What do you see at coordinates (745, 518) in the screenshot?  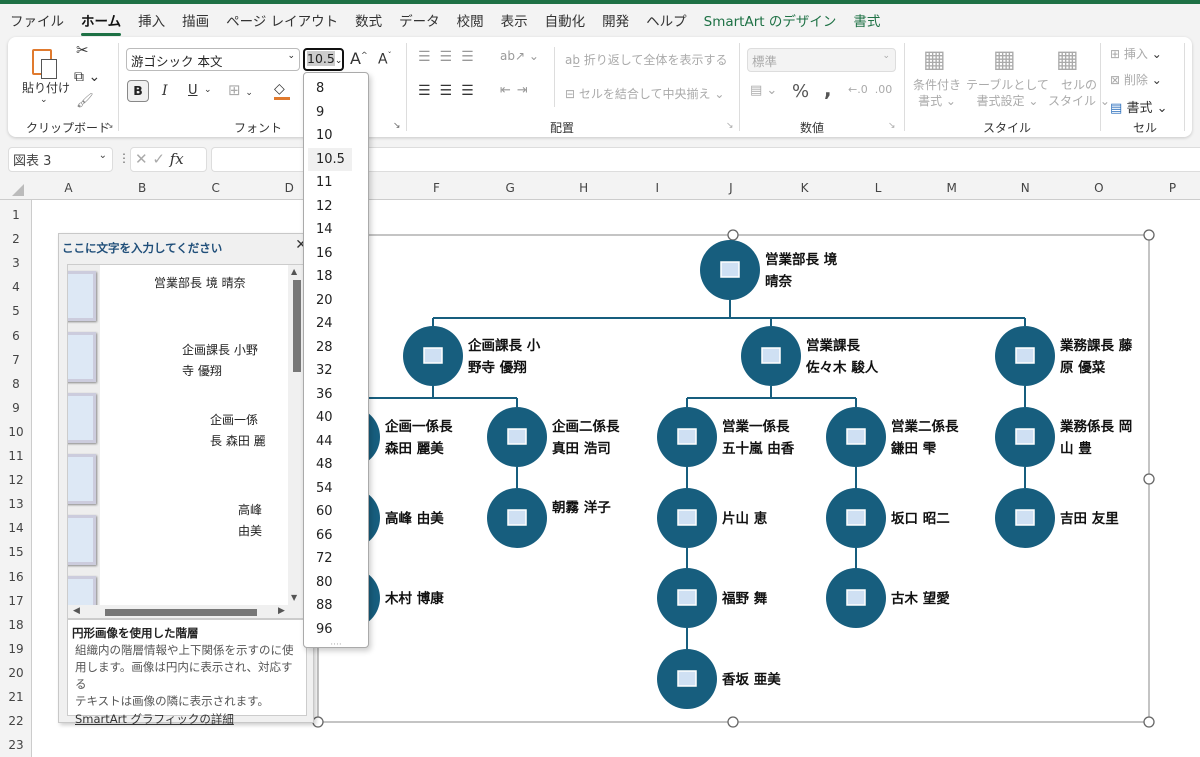 I see `org-node-label: 片山 恵` at bounding box center [745, 518].